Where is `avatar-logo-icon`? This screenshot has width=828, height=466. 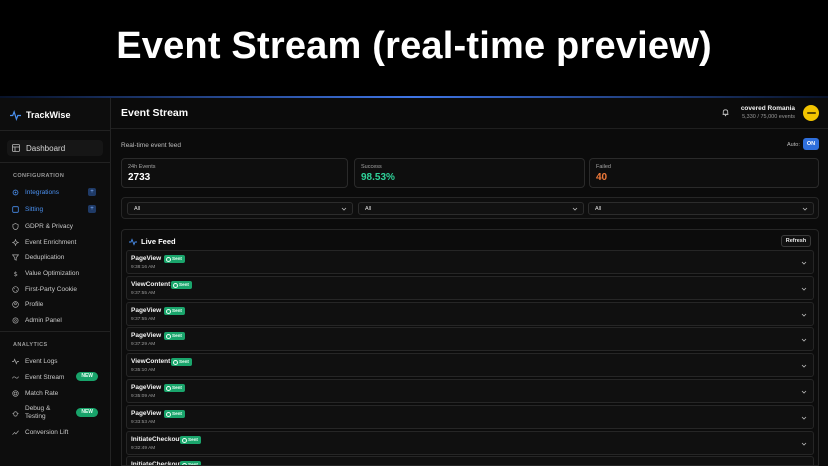
avatar-logo-icon is located at coordinates (811, 113).